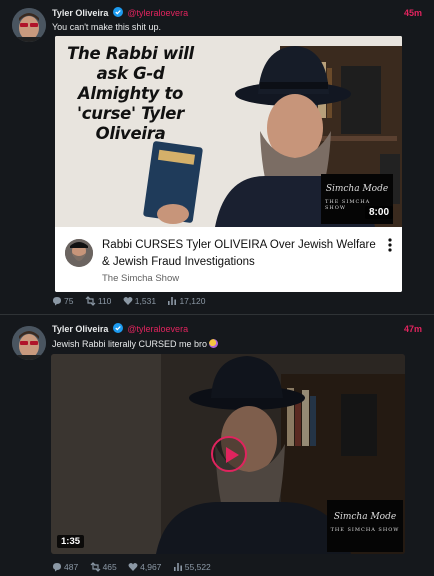 The image size is (434, 576). I want to click on retweet-count-value: 465, so click(109, 567).